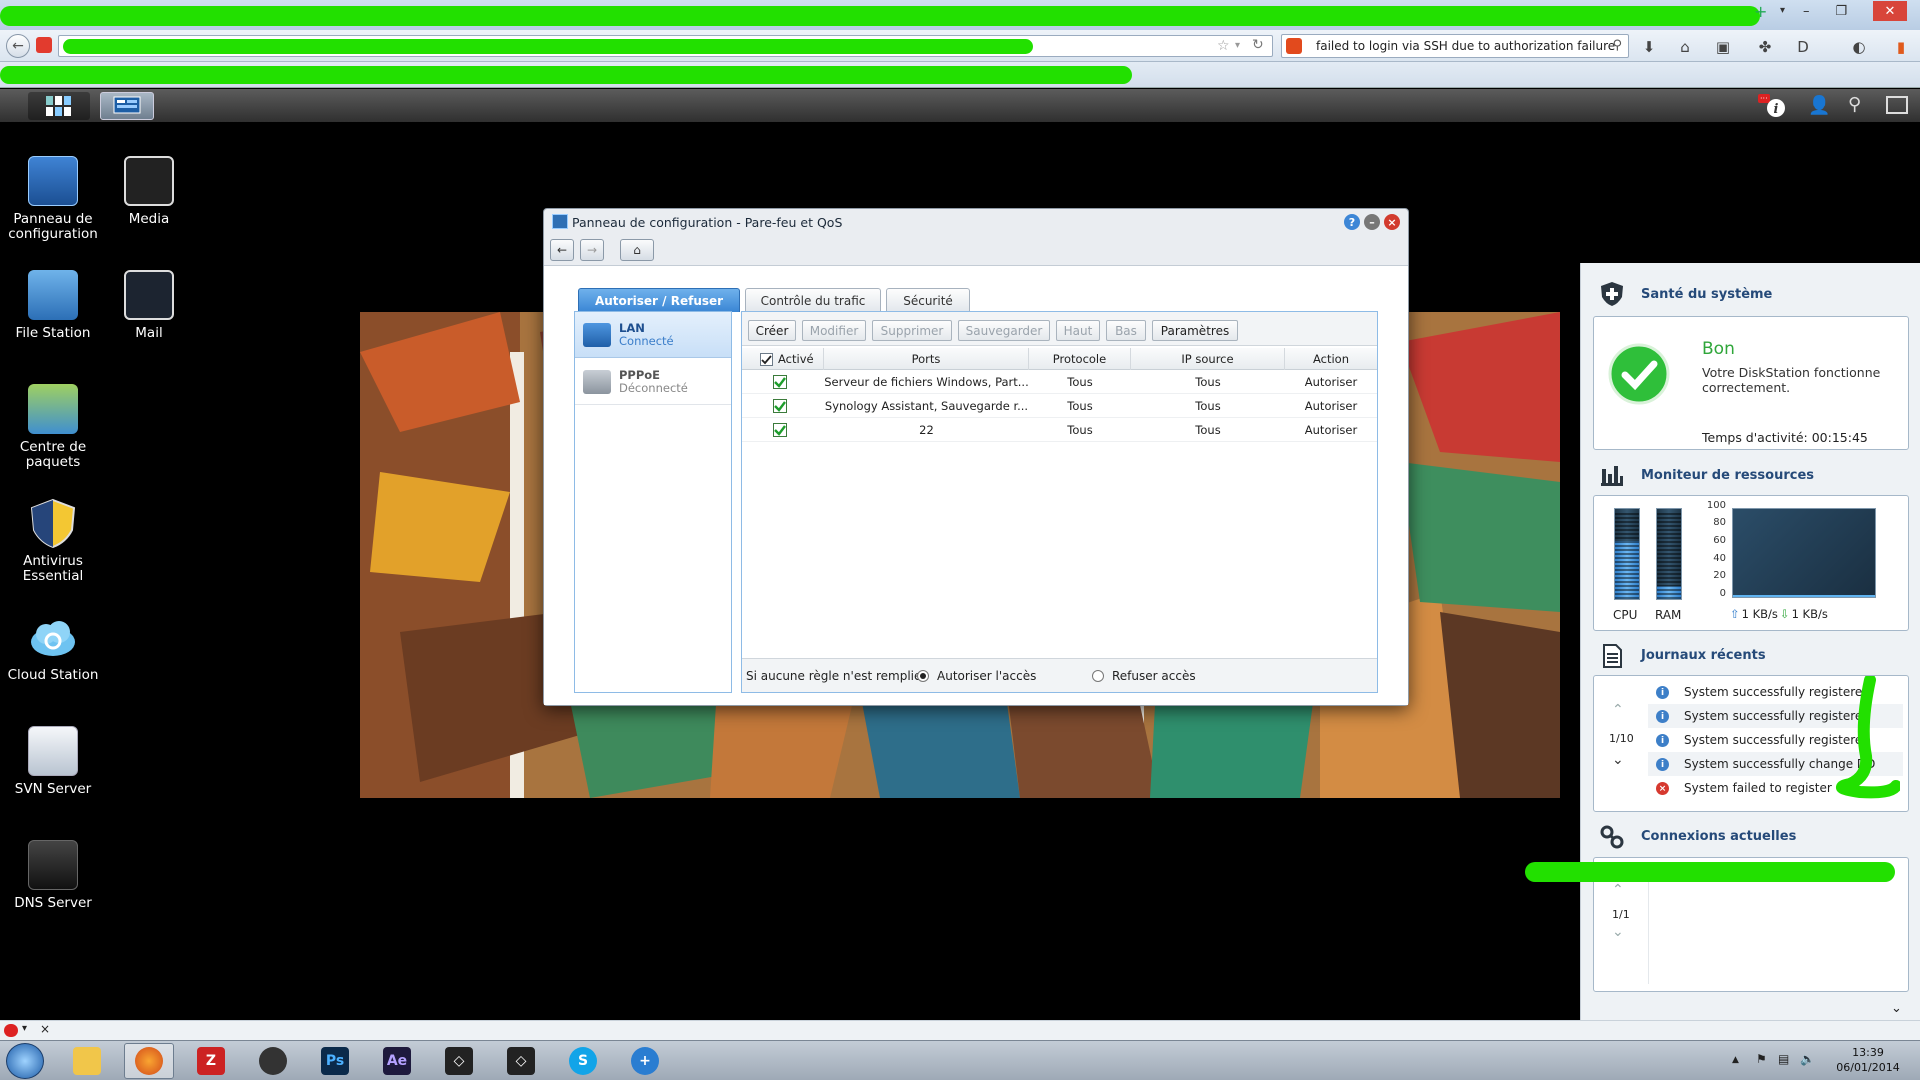 The width and height of the screenshot is (1920, 1080). What do you see at coordinates (1126, 330) in the screenshot?
I see `move-down-button: Bas` at bounding box center [1126, 330].